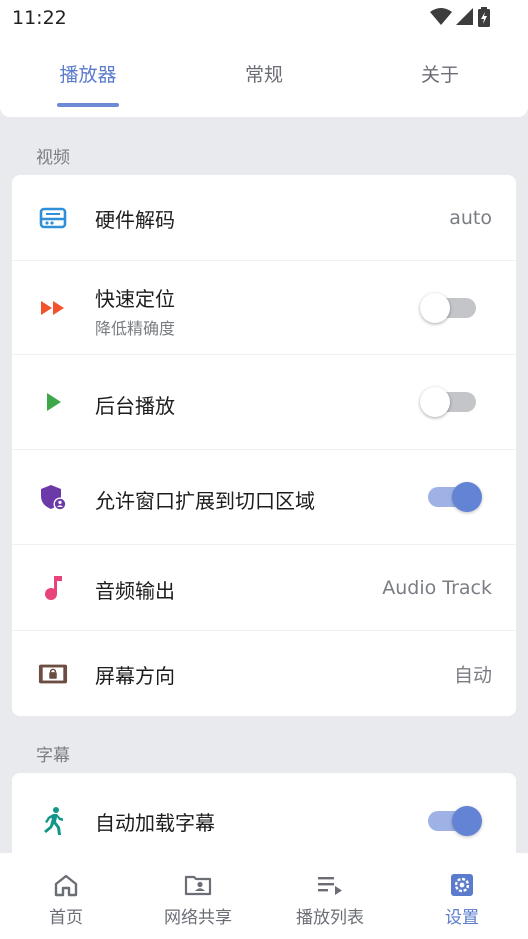 Image resolution: width=528 pixels, height=939 pixels. I want to click on nav-settings-label: 设置, so click(462, 918).